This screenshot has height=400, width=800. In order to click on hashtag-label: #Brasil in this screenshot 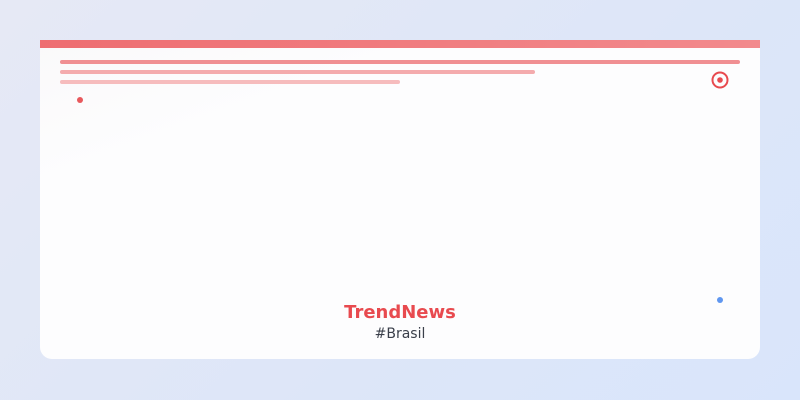, I will do `click(400, 334)`.